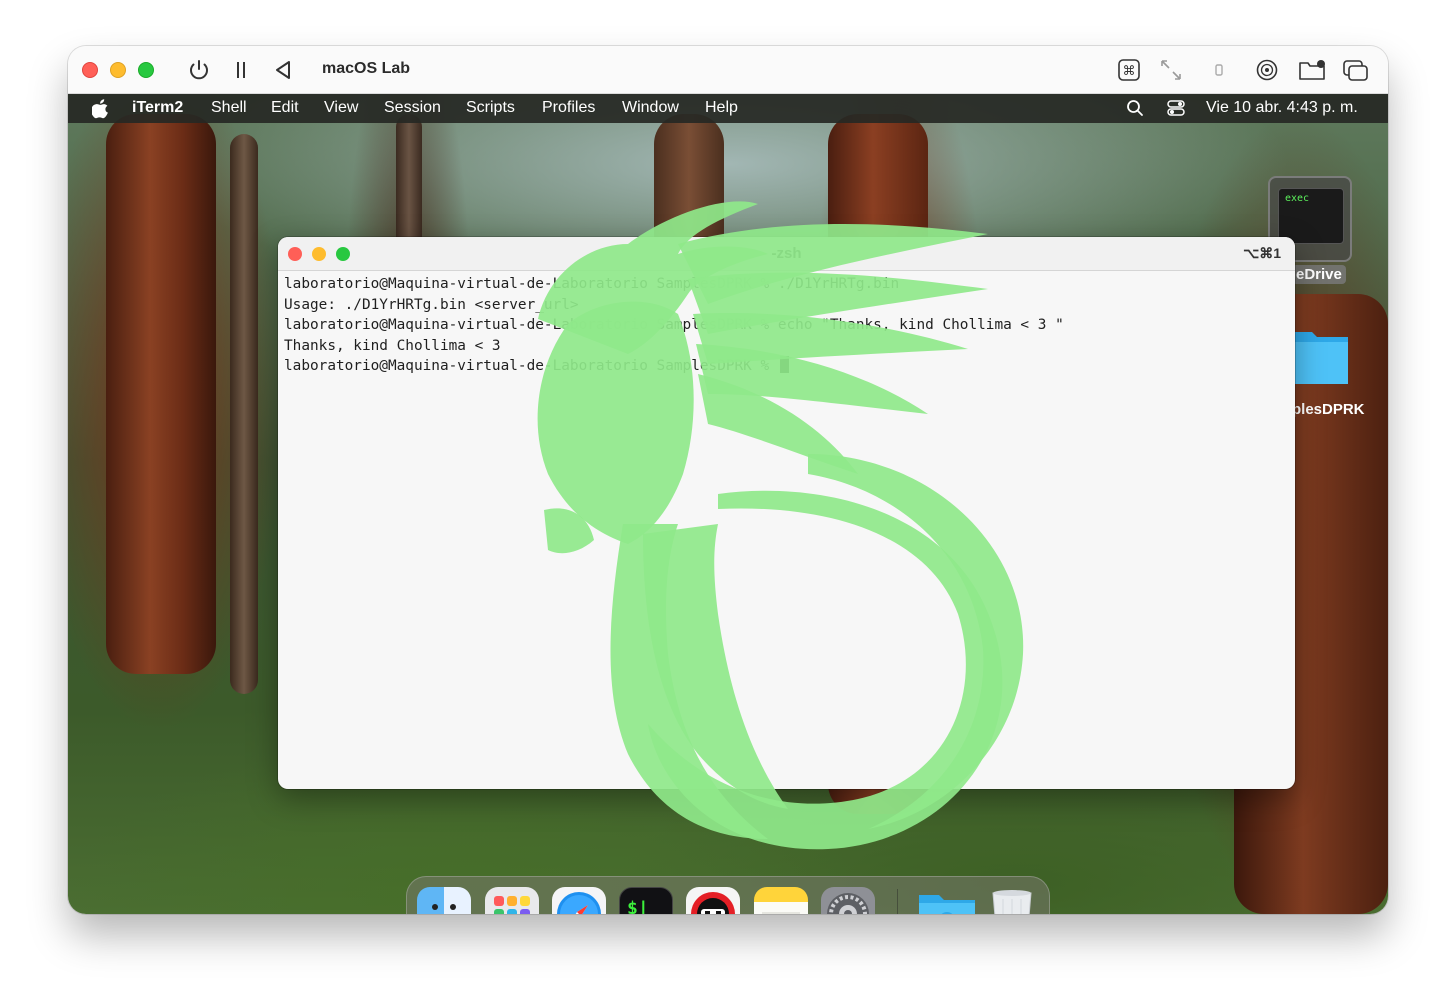  What do you see at coordinates (1014, 900) in the screenshot?
I see `trash-icon` at bounding box center [1014, 900].